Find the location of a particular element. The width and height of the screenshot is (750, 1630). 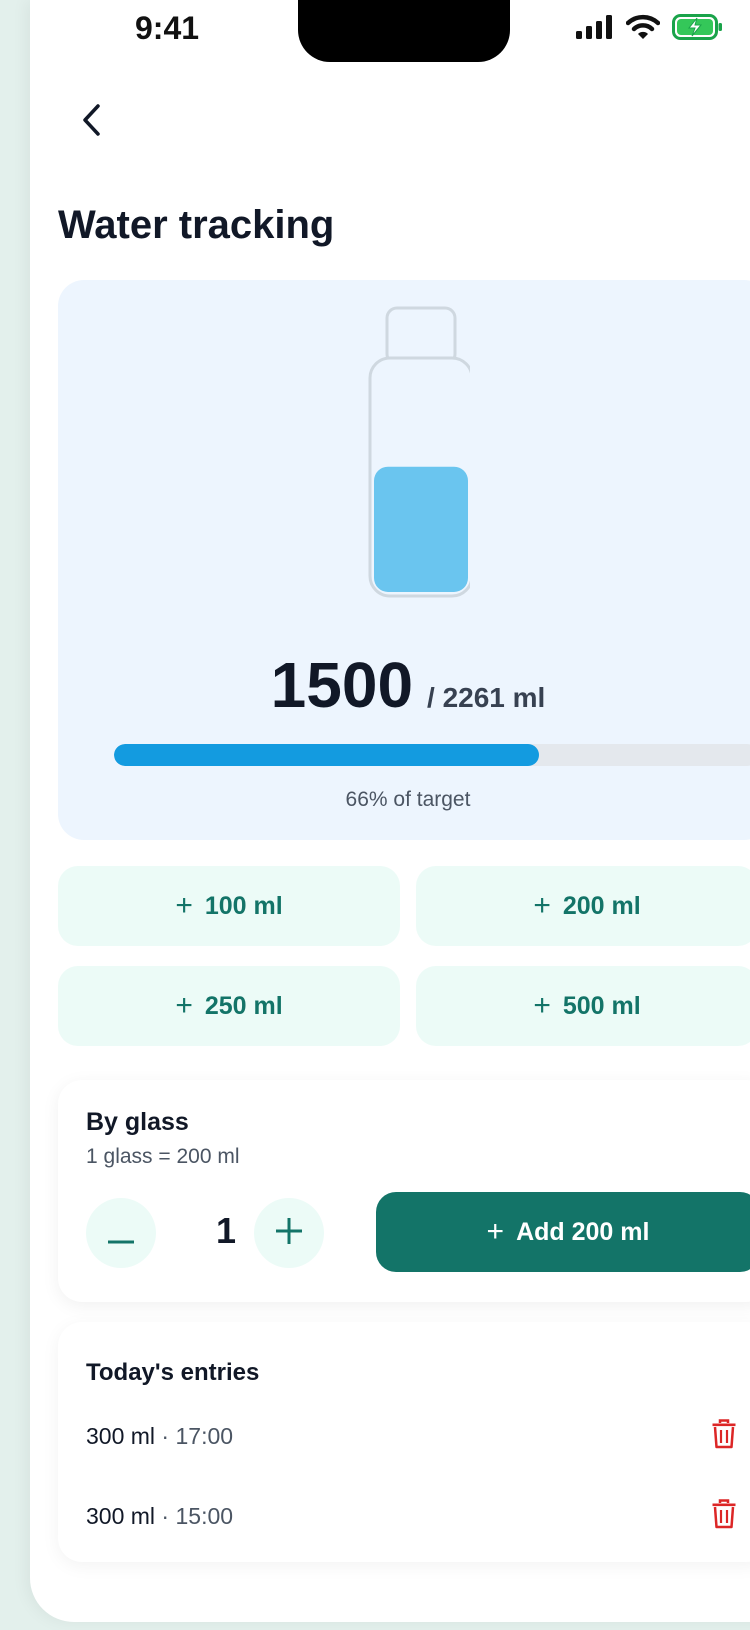

back-button is located at coordinates (92, 122).